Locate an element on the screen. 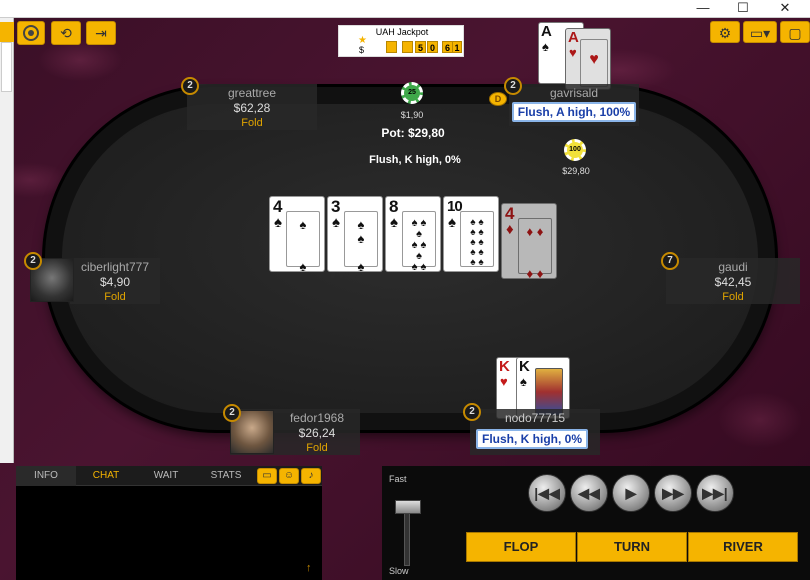 The width and height of the screenshot is (810, 580). window-layout-icon: ▭▾ is located at coordinates (760, 32).